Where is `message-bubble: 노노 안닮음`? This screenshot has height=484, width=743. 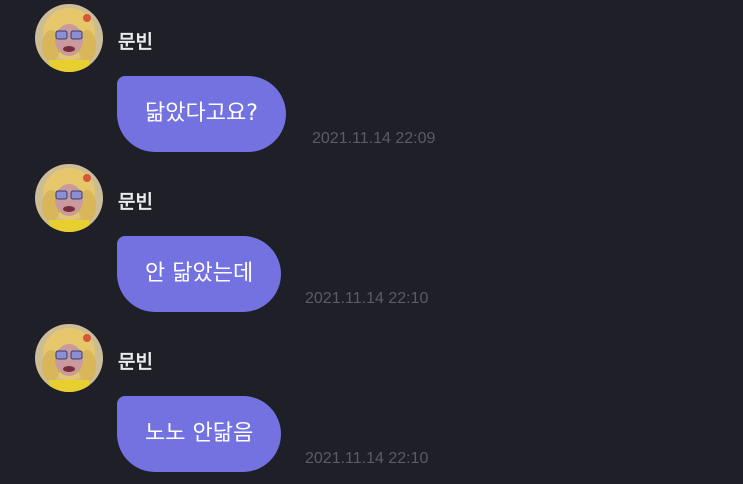 message-bubble: 노노 안닮음 is located at coordinates (199, 434).